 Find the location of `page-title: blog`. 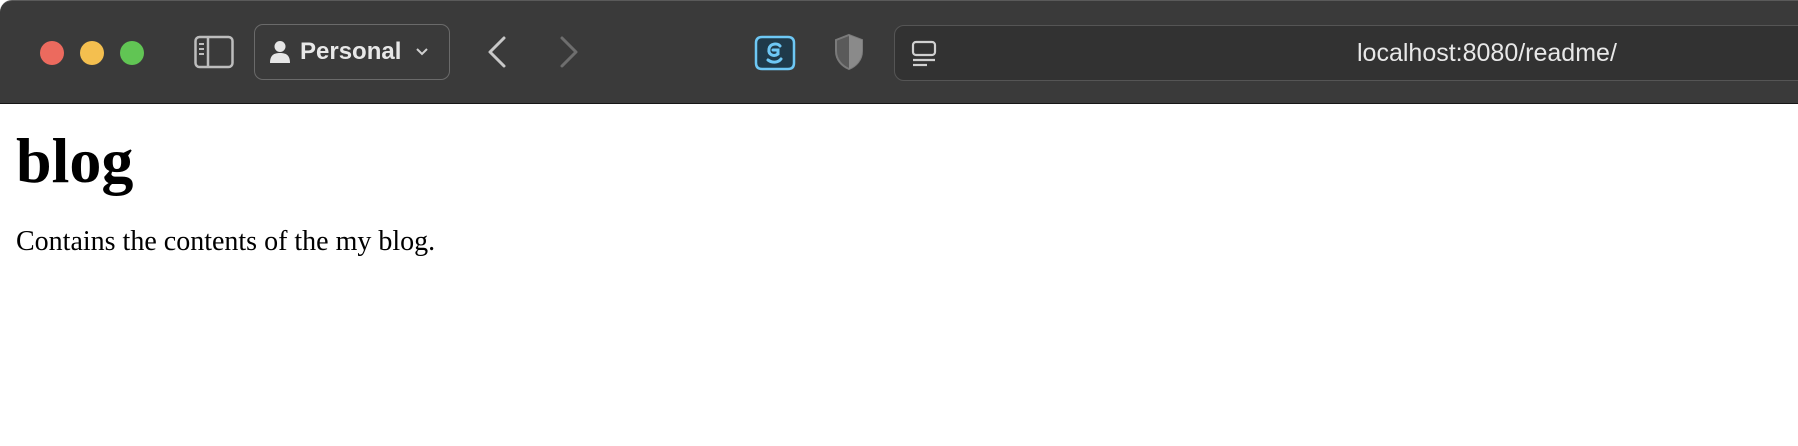

page-title: blog is located at coordinates (75, 160).